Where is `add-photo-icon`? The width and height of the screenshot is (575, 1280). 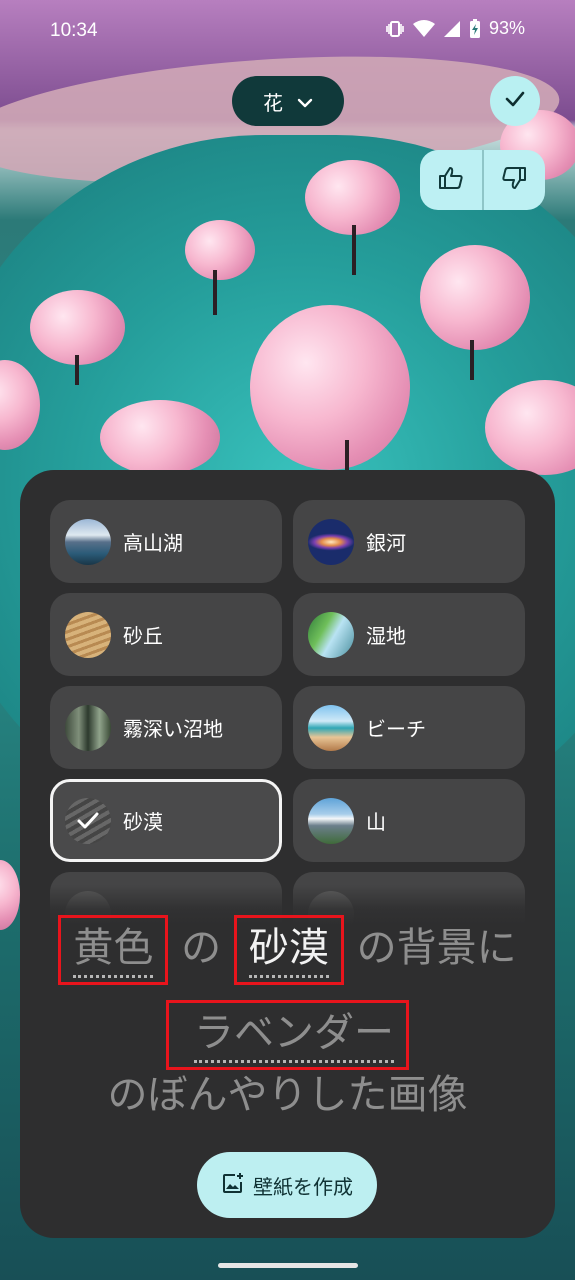 add-photo-icon is located at coordinates (233, 1185).